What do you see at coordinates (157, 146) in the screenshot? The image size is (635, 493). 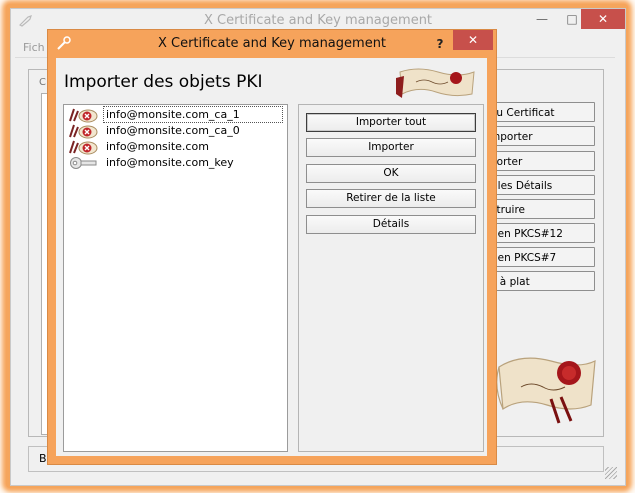 I see `list-item-label: info@monsite.com` at bounding box center [157, 146].